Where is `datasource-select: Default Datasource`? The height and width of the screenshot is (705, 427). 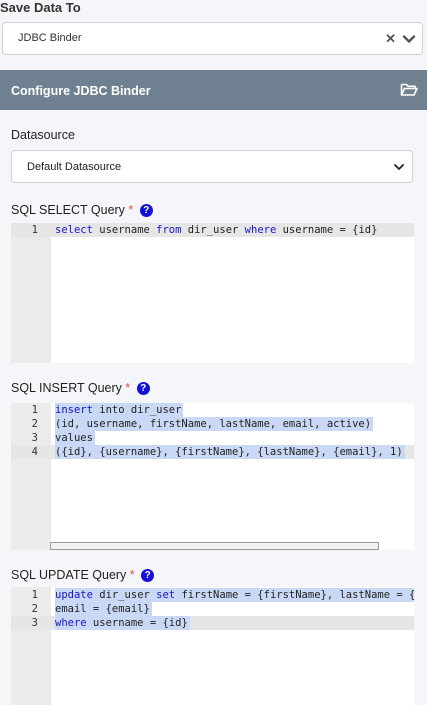 datasource-select: Default Datasource is located at coordinates (212, 166).